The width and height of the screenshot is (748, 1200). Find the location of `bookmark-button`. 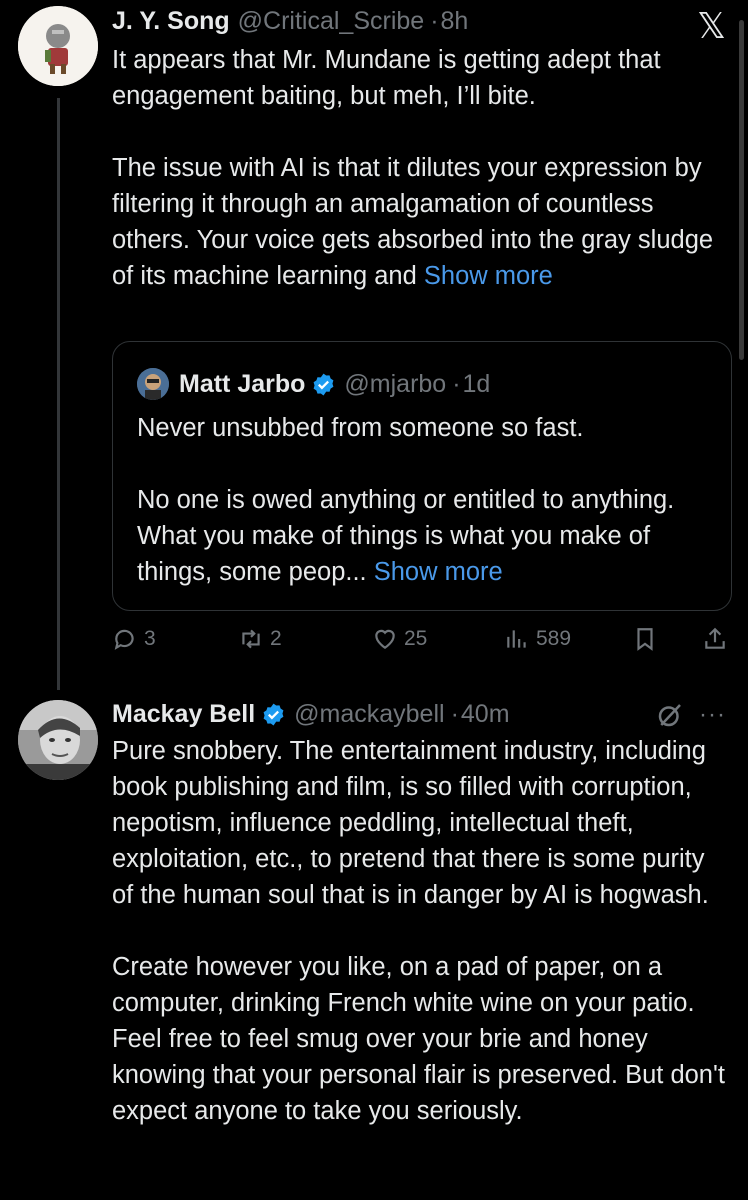

bookmark-button is located at coordinates (645, 639).